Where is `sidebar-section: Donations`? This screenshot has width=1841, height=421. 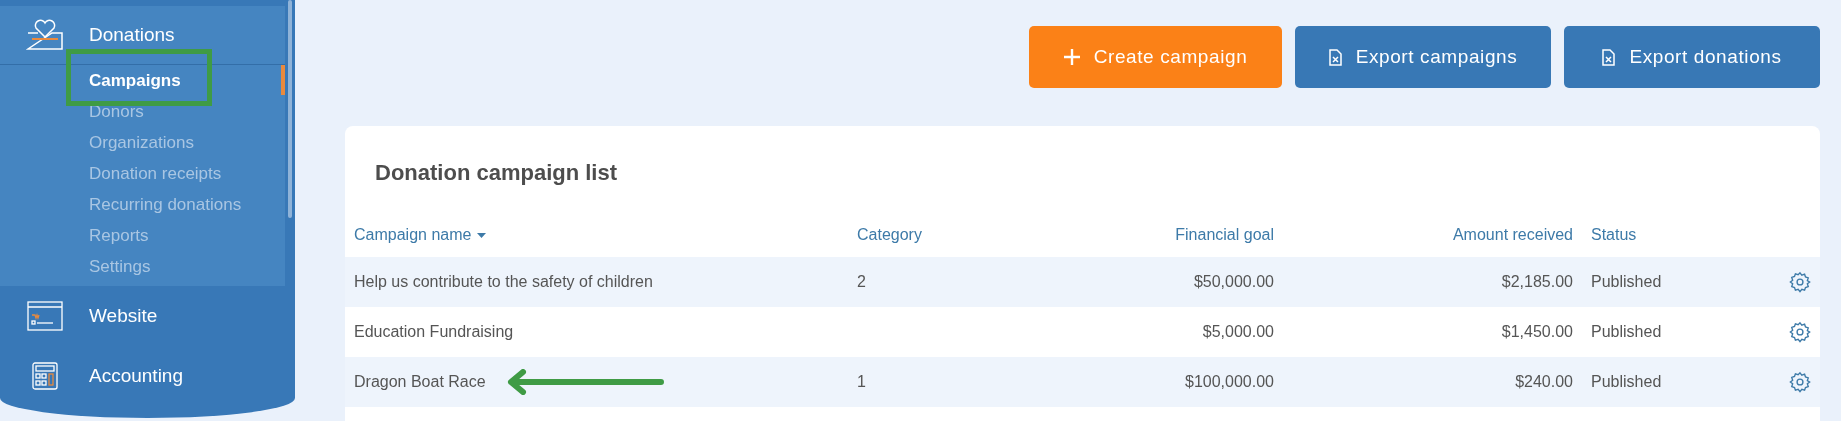 sidebar-section: Donations is located at coordinates (132, 35).